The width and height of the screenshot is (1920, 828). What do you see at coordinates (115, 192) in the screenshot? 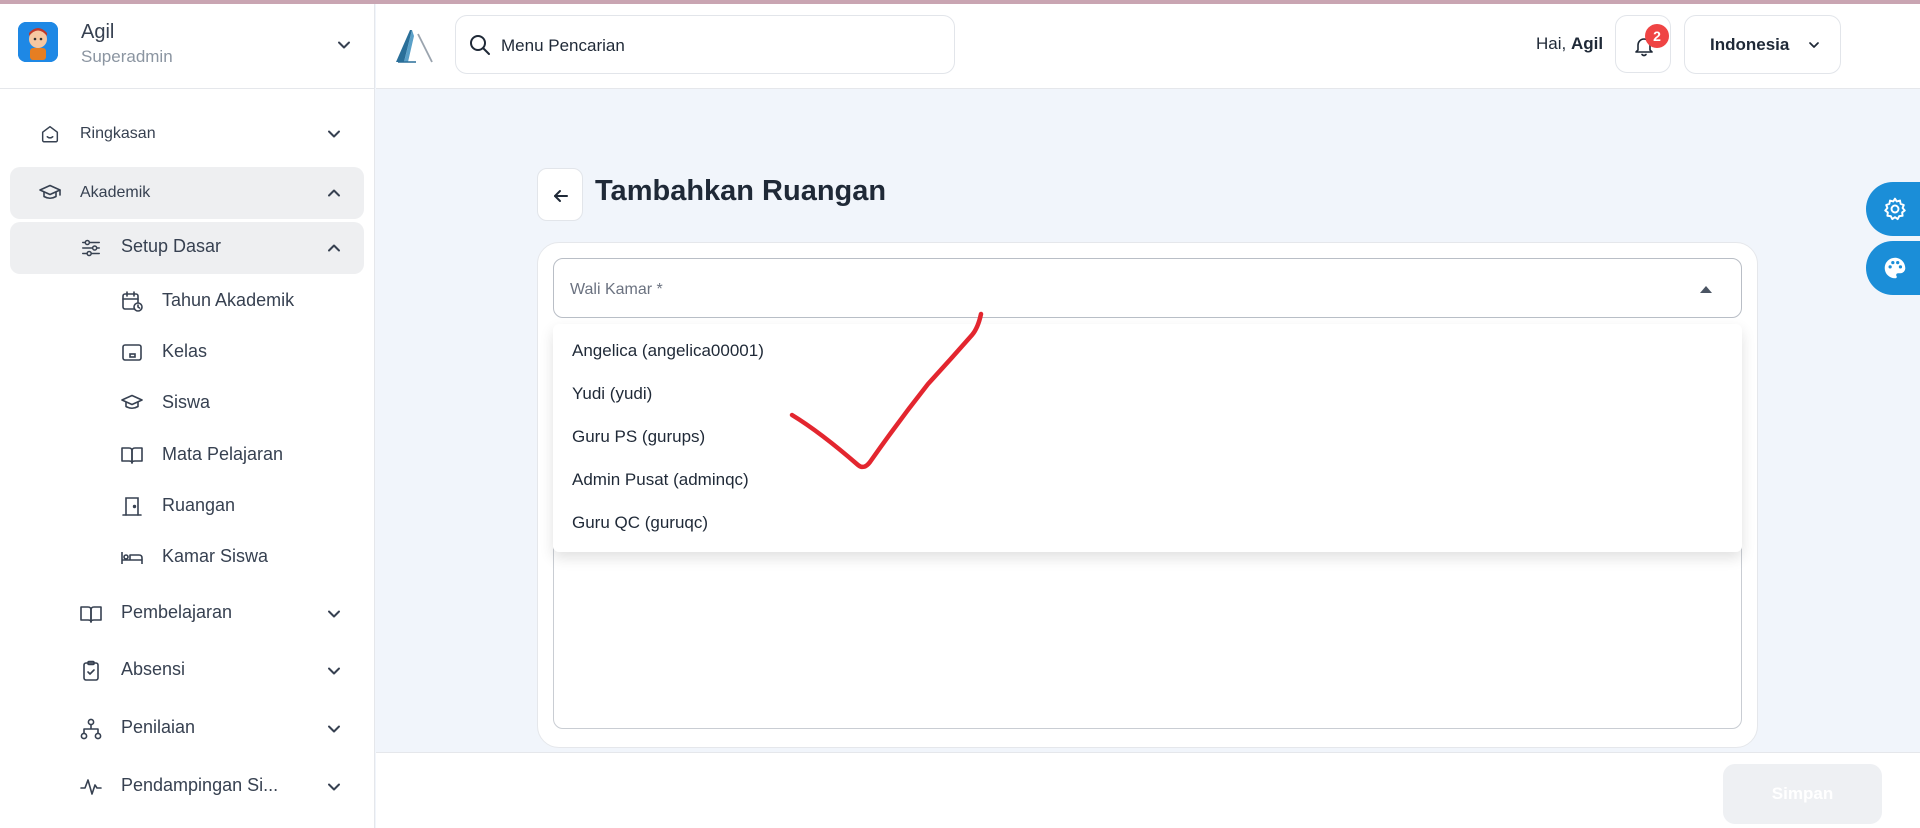
I see `sidebar-item-label: Akademik` at bounding box center [115, 192].